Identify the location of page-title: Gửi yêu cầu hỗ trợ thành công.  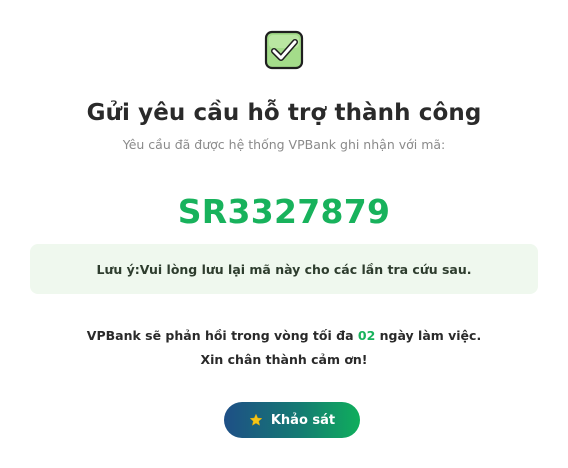
(284, 113).